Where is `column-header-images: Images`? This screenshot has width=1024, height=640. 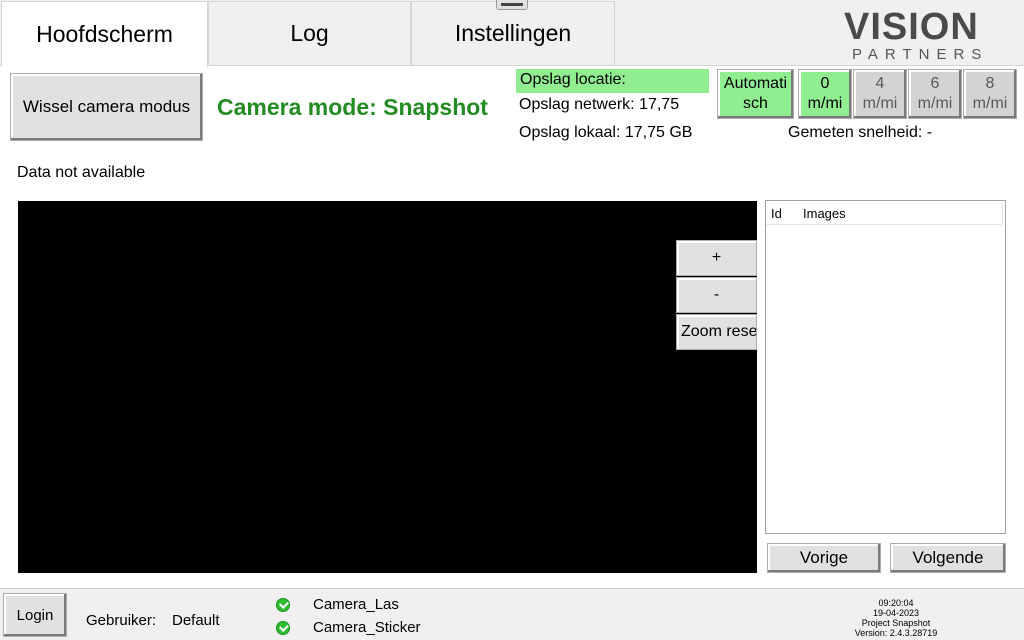
column-header-images: Images is located at coordinates (824, 213).